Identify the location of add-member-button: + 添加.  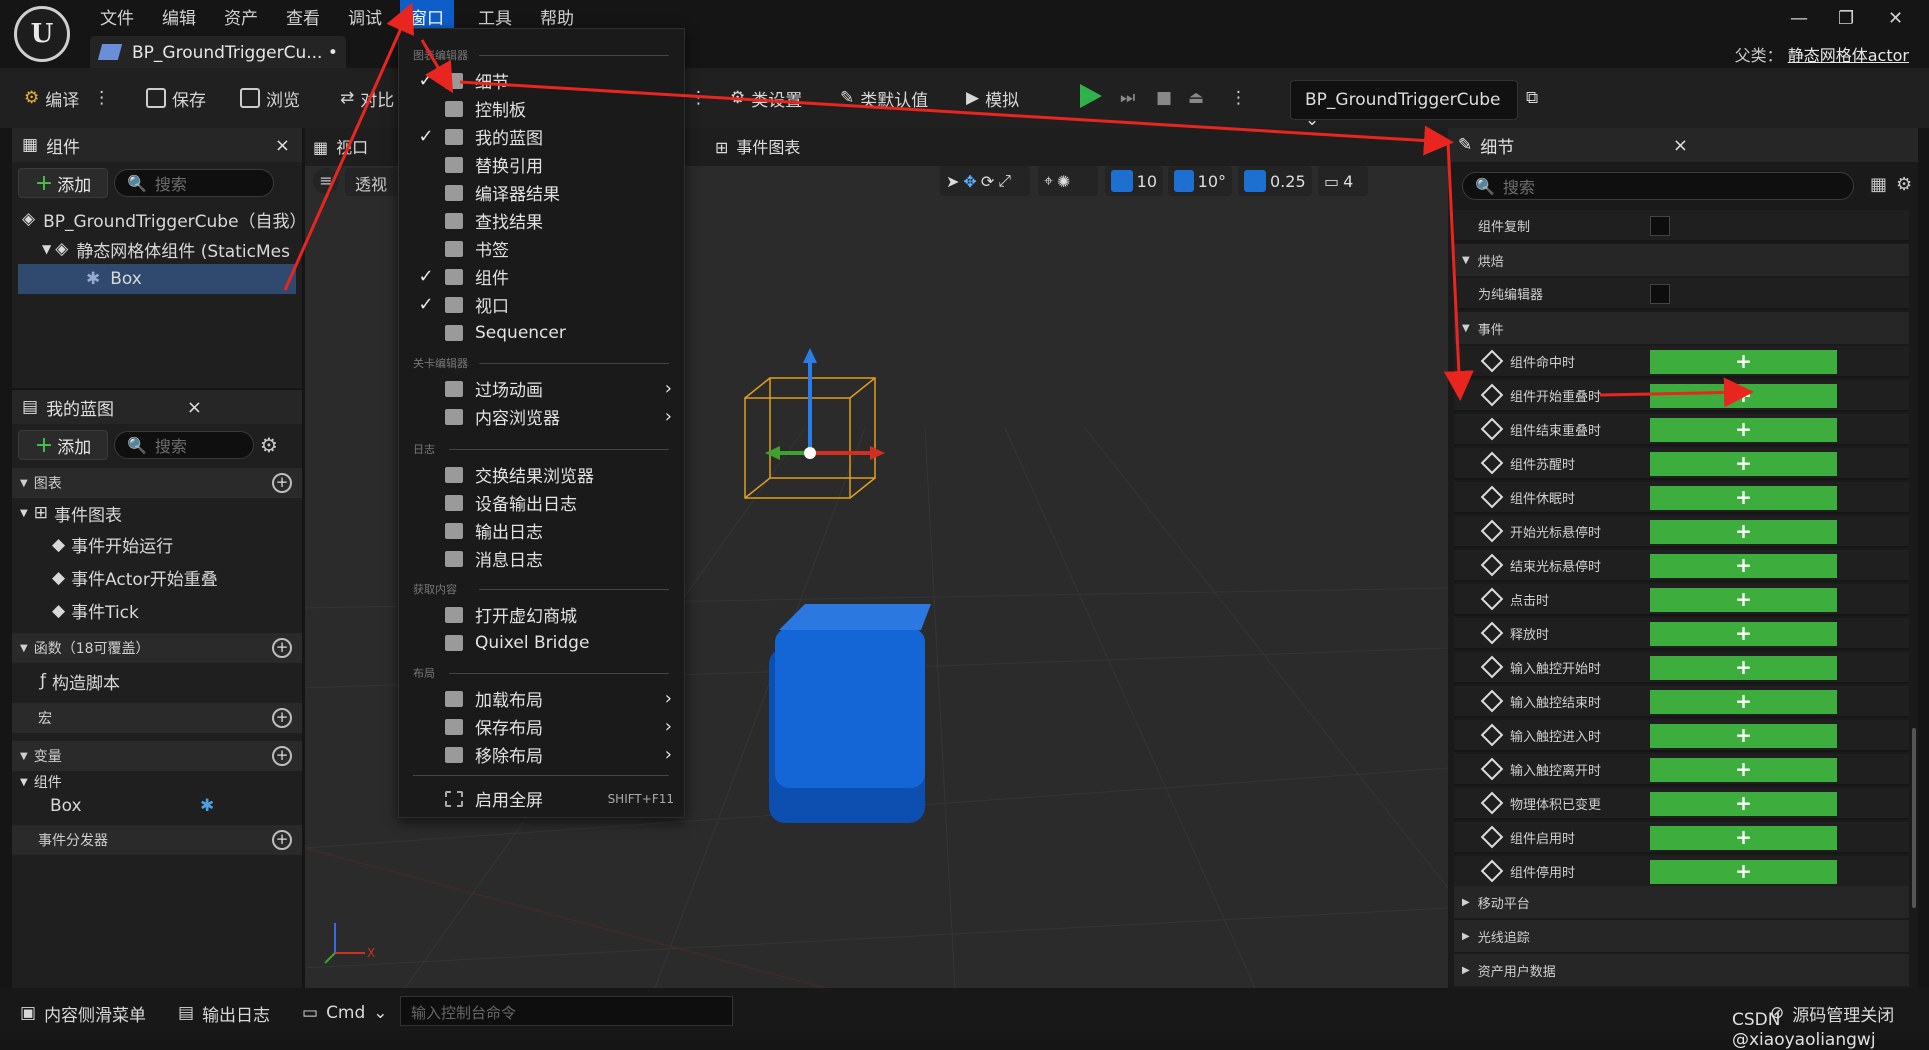
(63, 445).